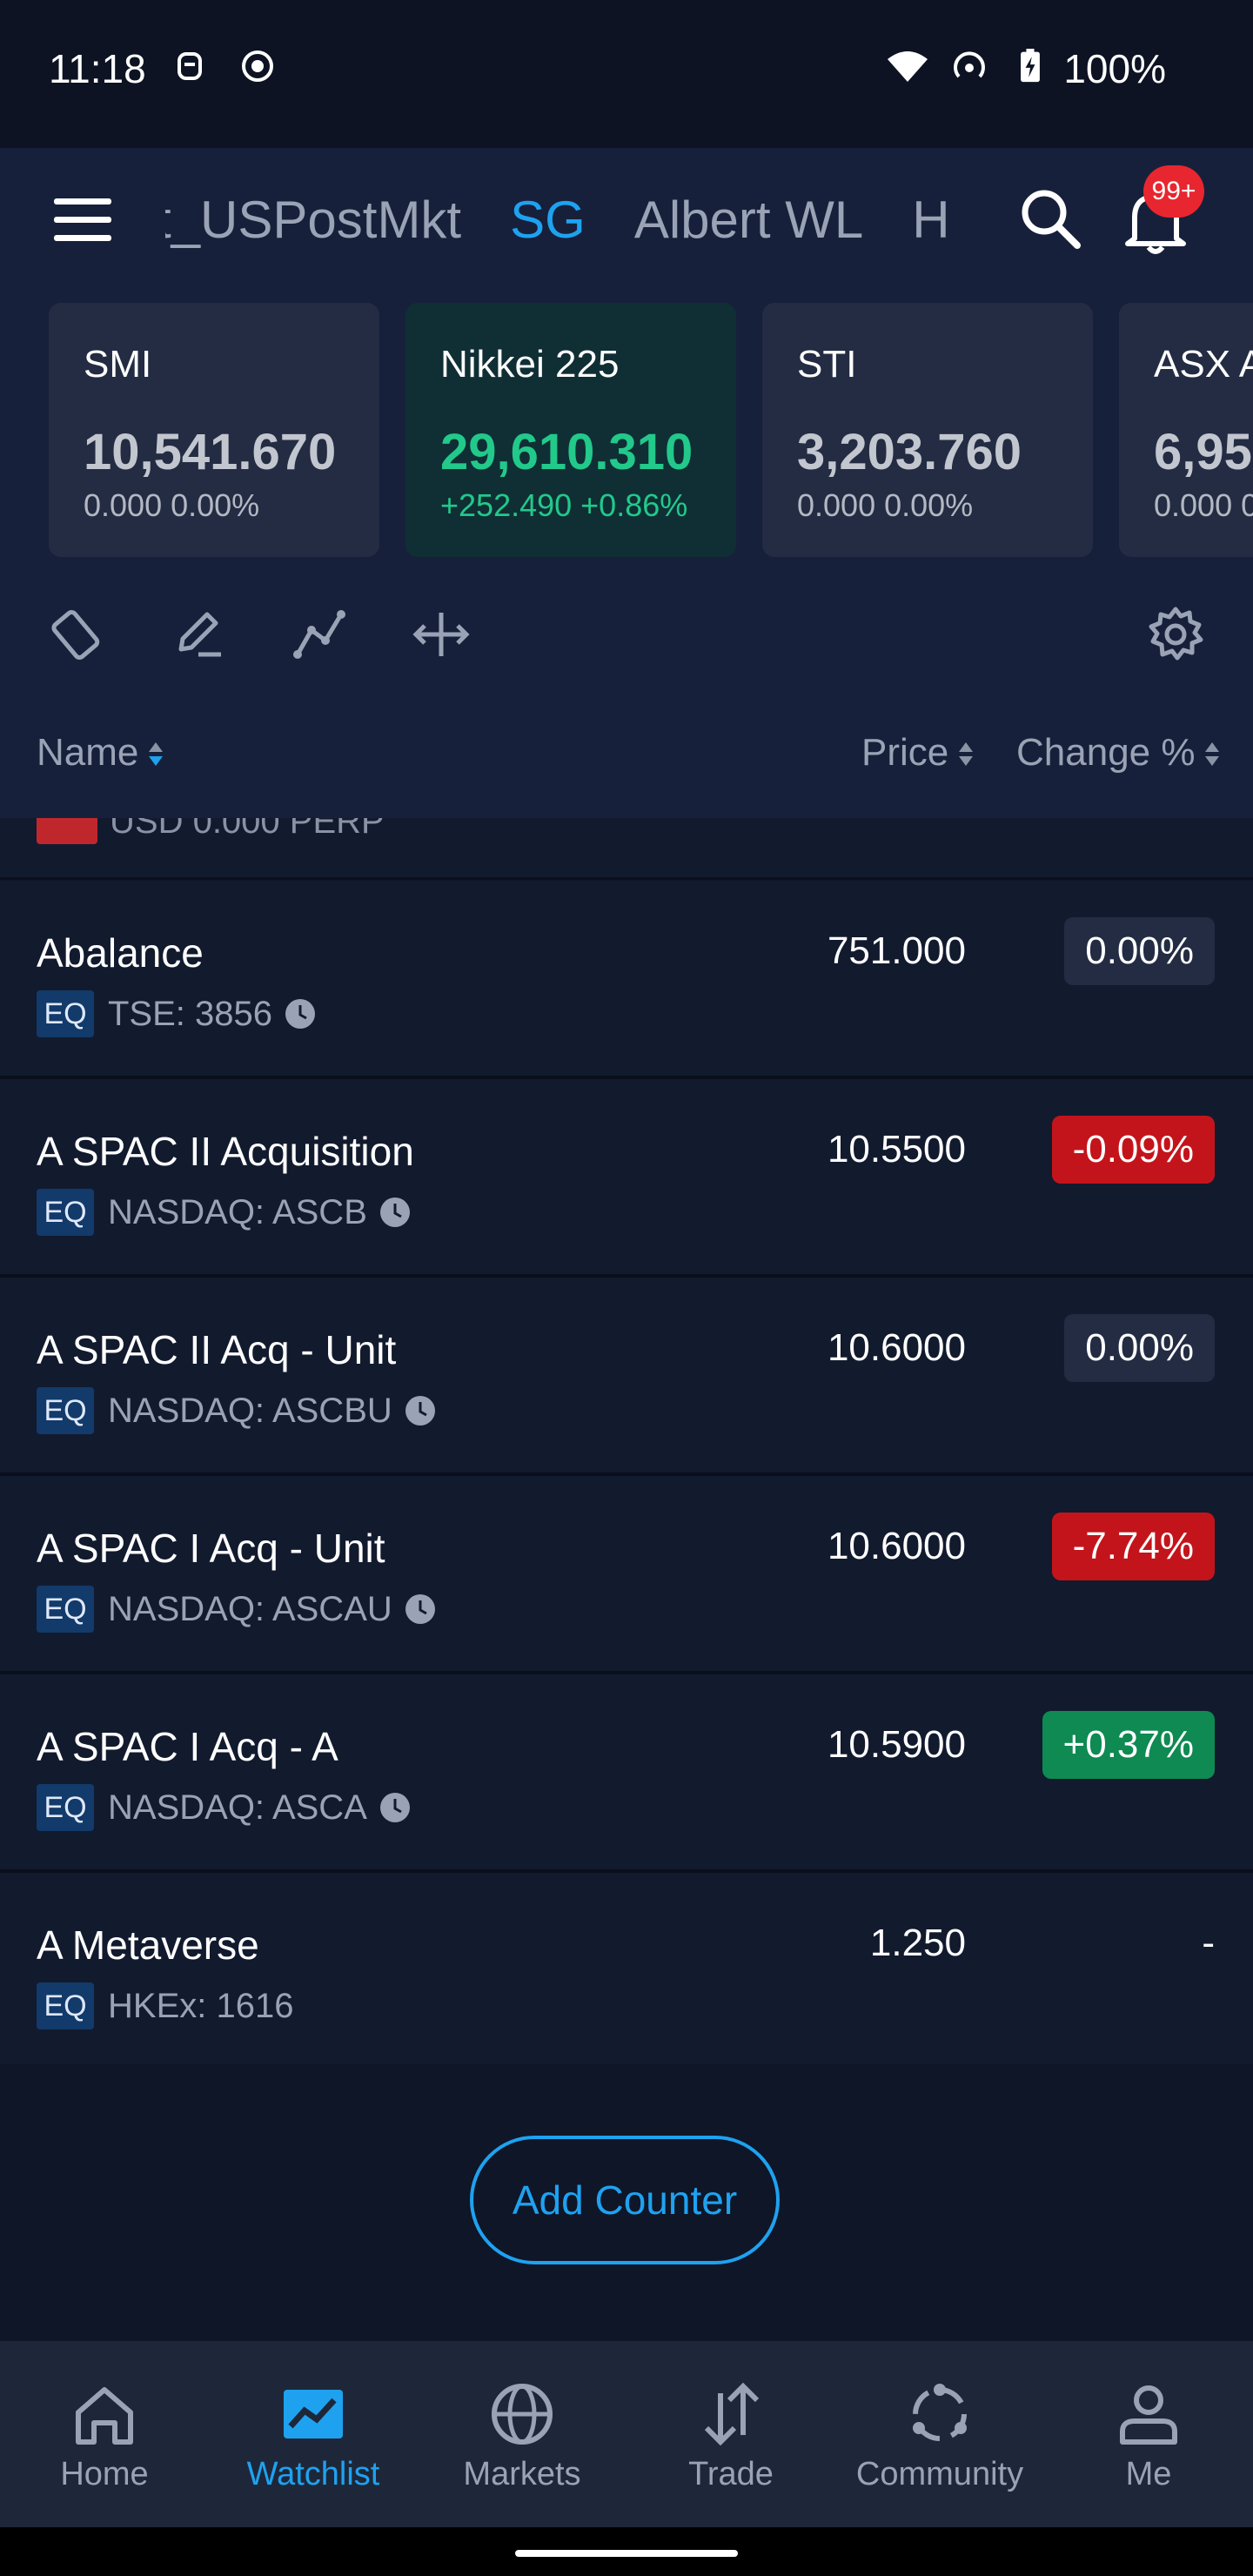 The image size is (1253, 2576). Describe the element at coordinates (319, 634) in the screenshot. I see `line-chart-icon` at that location.